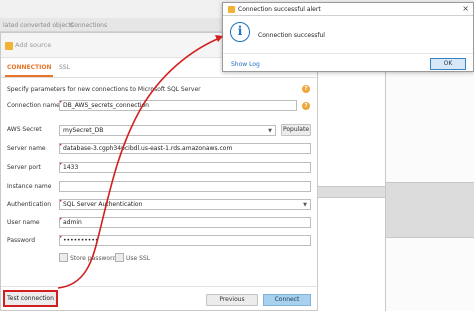  What do you see at coordinates (33, 45) in the screenshot?
I see `dialog-title: Add source` at bounding box center [33, 45].